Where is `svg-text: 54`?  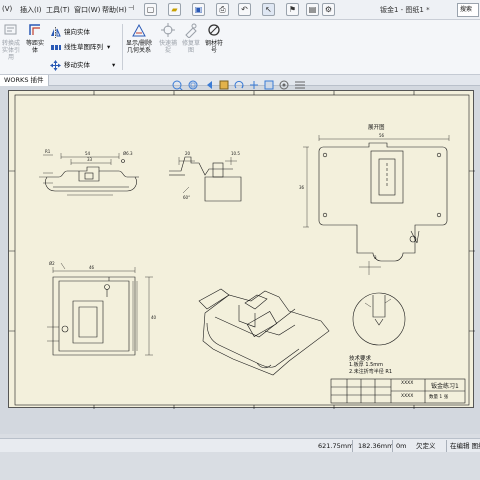
svg-text: 54 is located at coordinates (88, 153).